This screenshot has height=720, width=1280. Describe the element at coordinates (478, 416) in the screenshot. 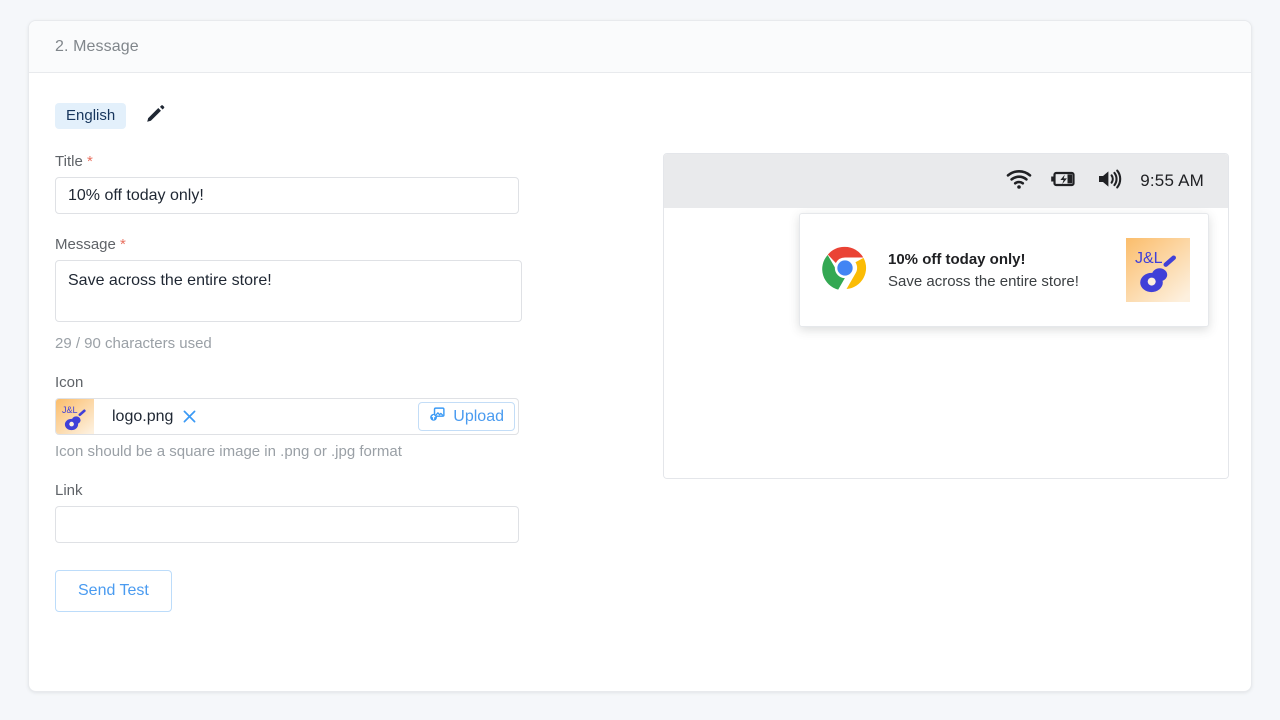

I see `upload-button-label: Upload` at that location.